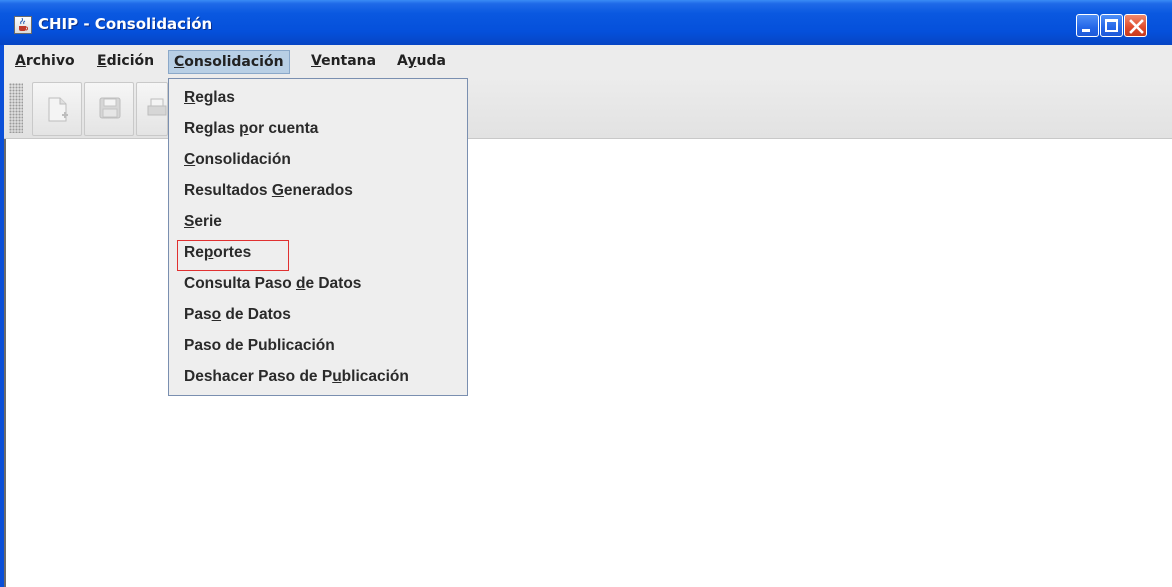 The image size is (1172, 587). Describe the element at coordinates (349, 61) in the screenshot. I see `menu-ventana-rest: entana` at that location.